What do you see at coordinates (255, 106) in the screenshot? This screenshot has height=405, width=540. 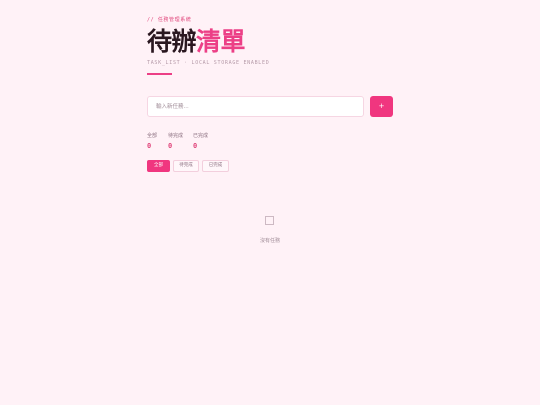 I see `task-input` at bounding box center [255, 106].